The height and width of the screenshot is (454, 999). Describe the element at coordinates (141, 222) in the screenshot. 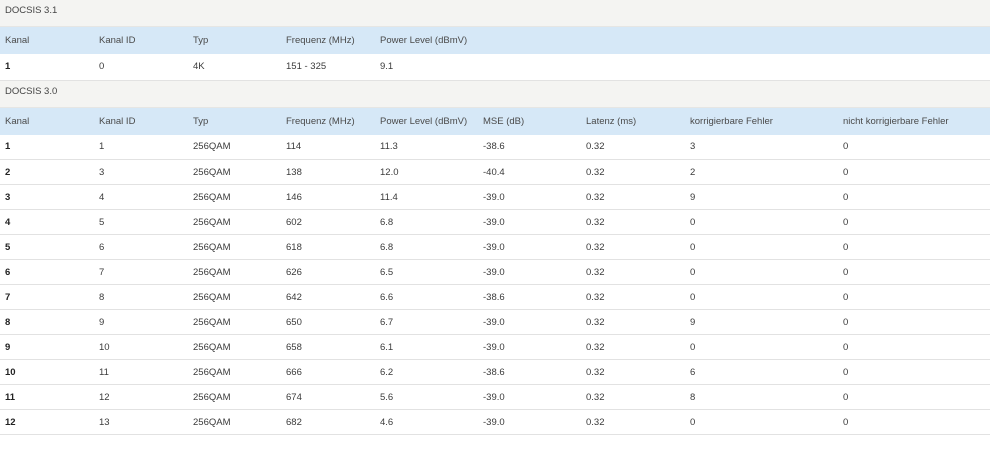

I see `cell-kanal-id: 5` at that location.